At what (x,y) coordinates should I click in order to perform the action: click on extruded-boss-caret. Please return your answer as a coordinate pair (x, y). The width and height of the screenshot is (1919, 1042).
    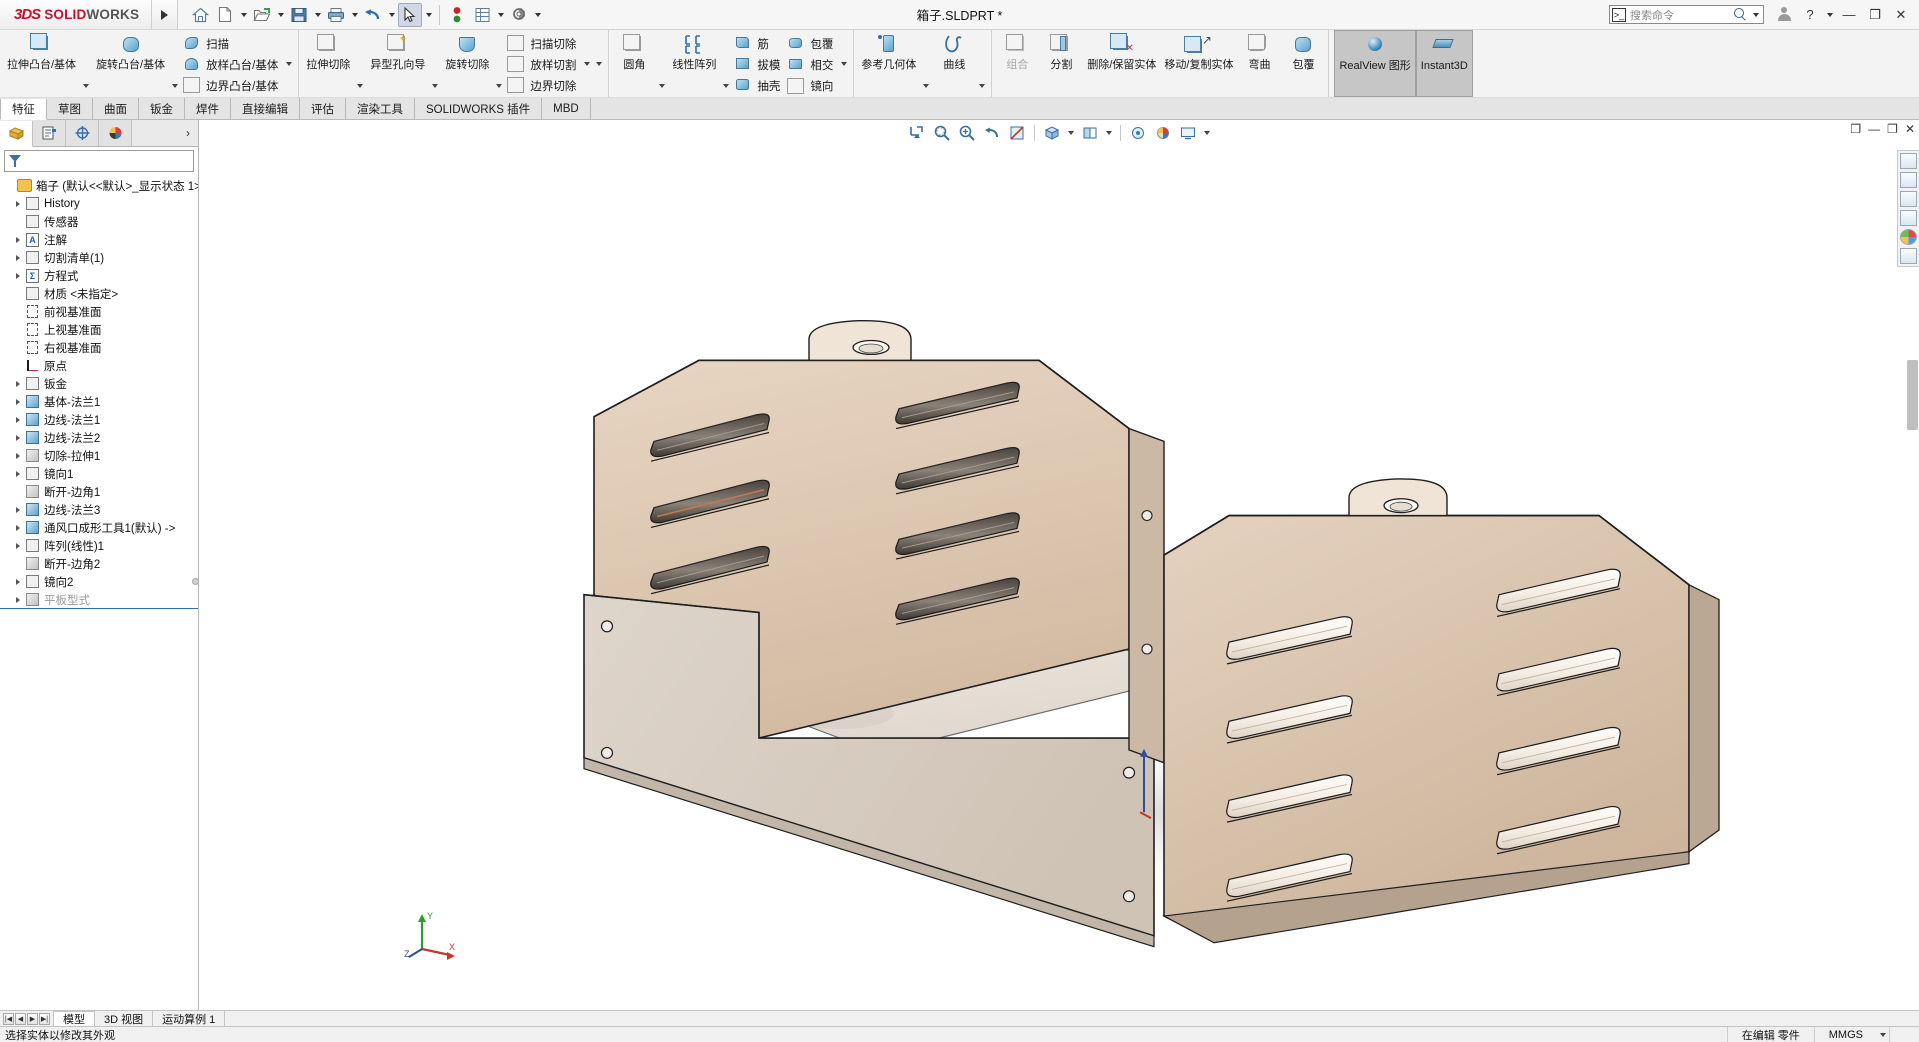
    Looking at the image, I should click on (86, 86).